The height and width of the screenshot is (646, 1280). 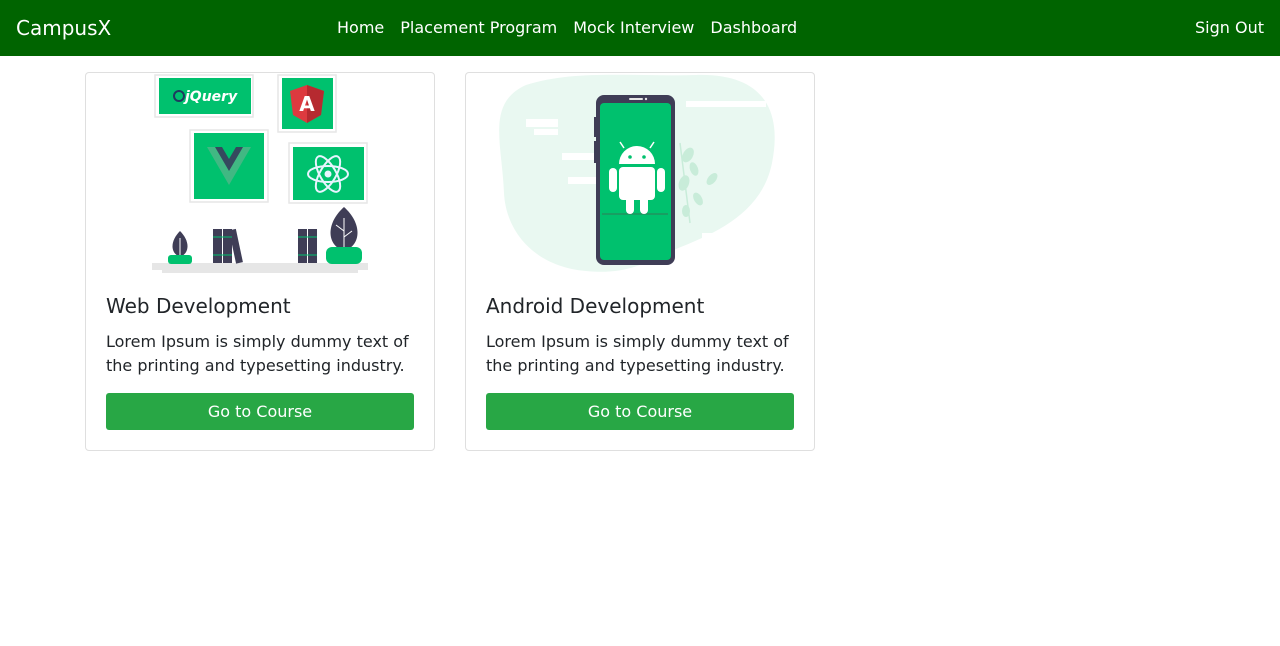 I want to click on go-to-course-button-android-development: Go to Course, so click(x=640, y=411).